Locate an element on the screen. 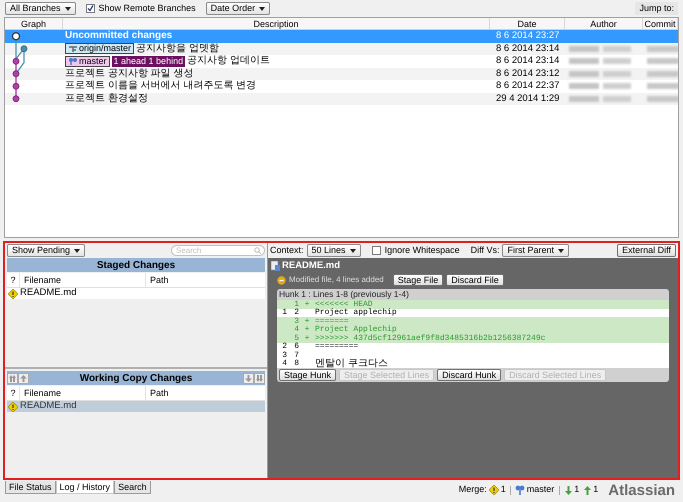 This screenshot has width=683, height=502. view-tab: File Status is located at coordinates (30, 487).